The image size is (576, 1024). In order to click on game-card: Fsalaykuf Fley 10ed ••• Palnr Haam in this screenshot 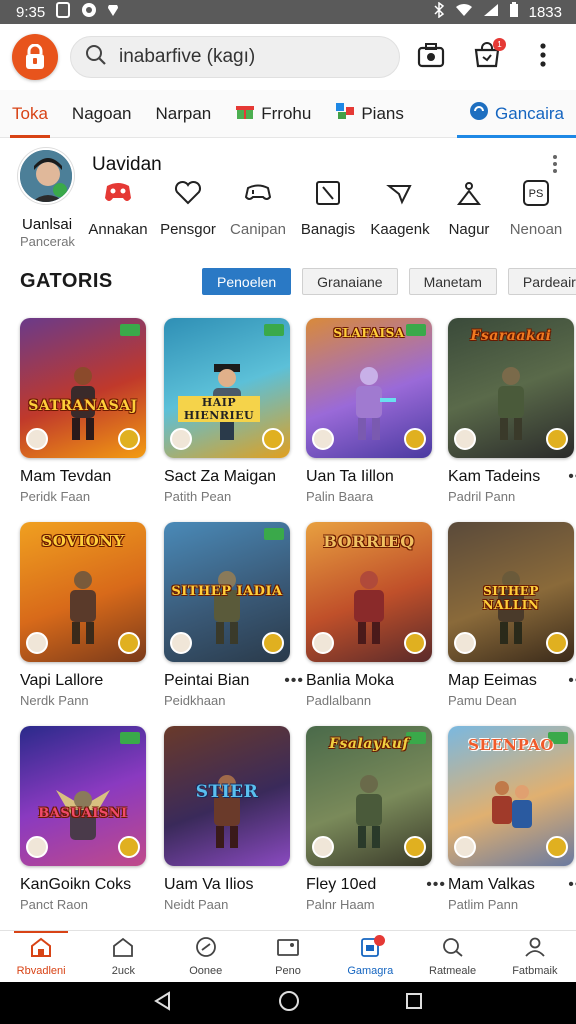, I will do `click(375, 819)`.